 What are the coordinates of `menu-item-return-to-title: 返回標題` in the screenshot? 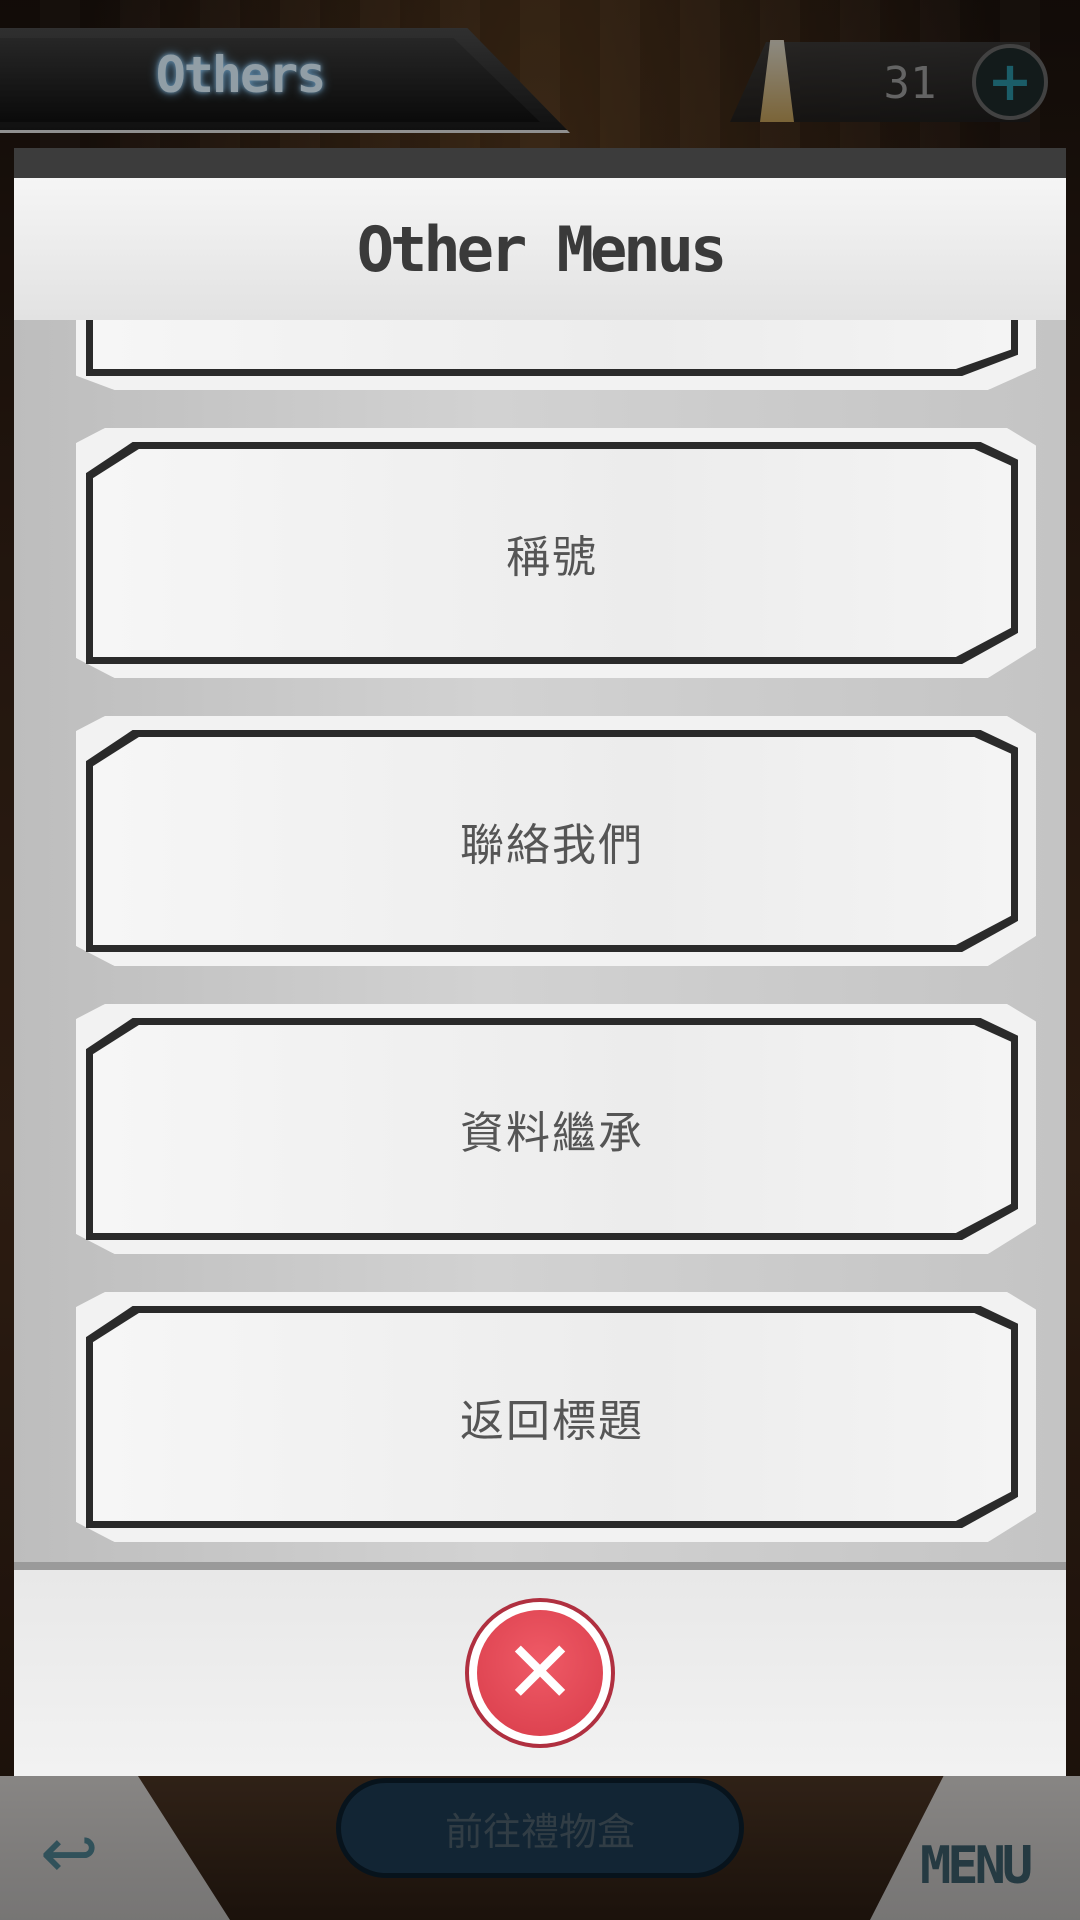 It's located at (556, 1417).